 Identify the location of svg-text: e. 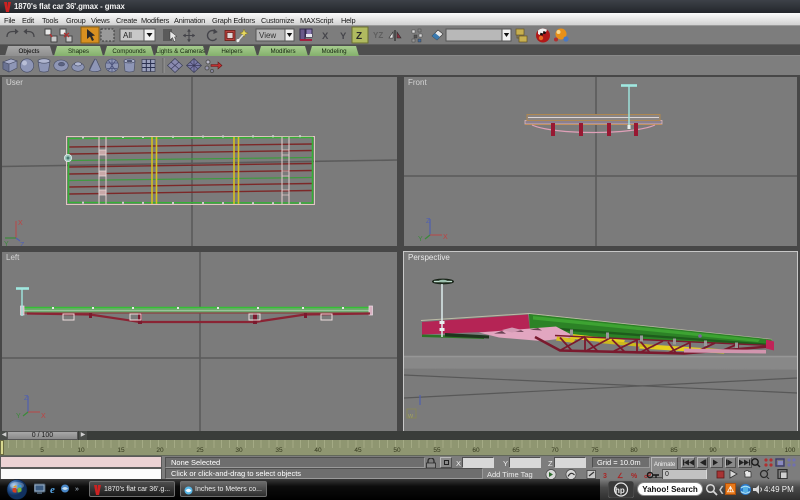
(52, 490).